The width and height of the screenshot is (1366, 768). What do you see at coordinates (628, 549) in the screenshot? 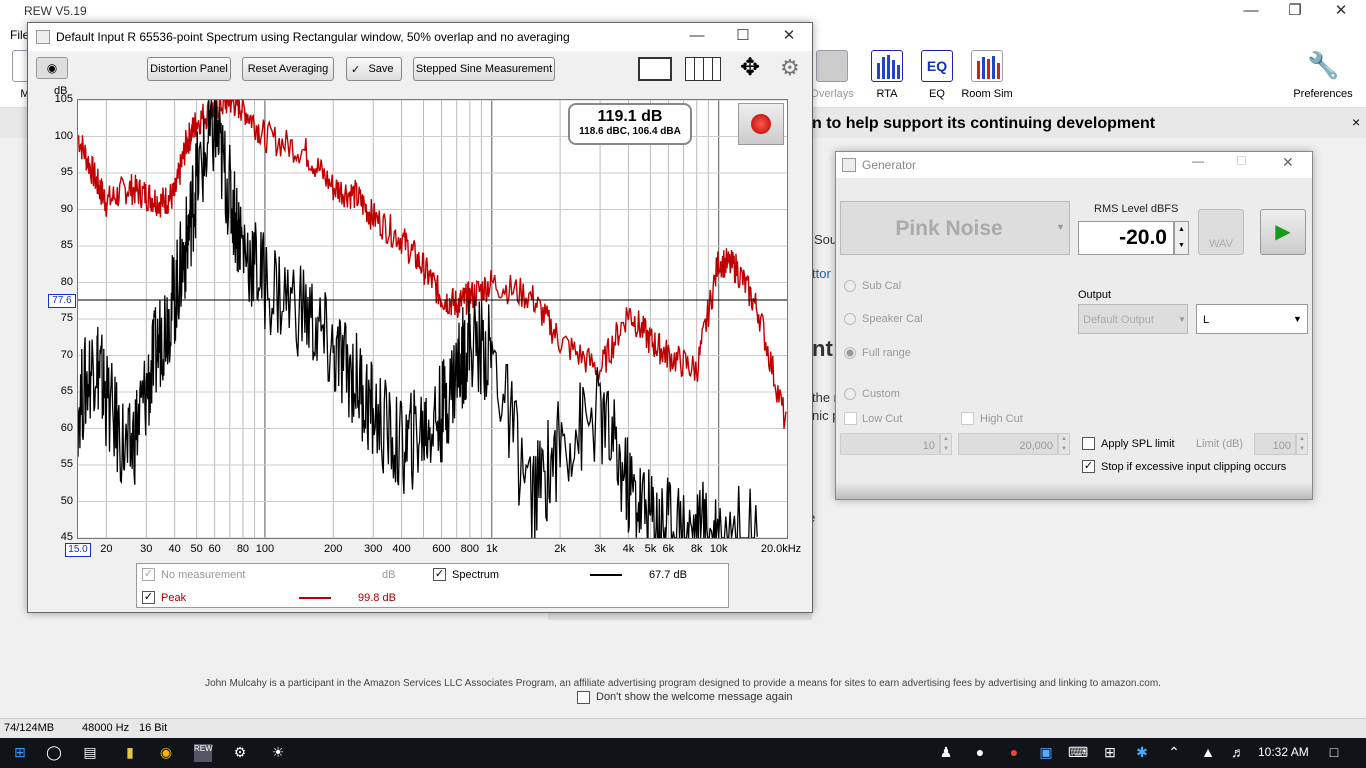
I see `x-tick-label: 4k` at bounding box center [628, 549].